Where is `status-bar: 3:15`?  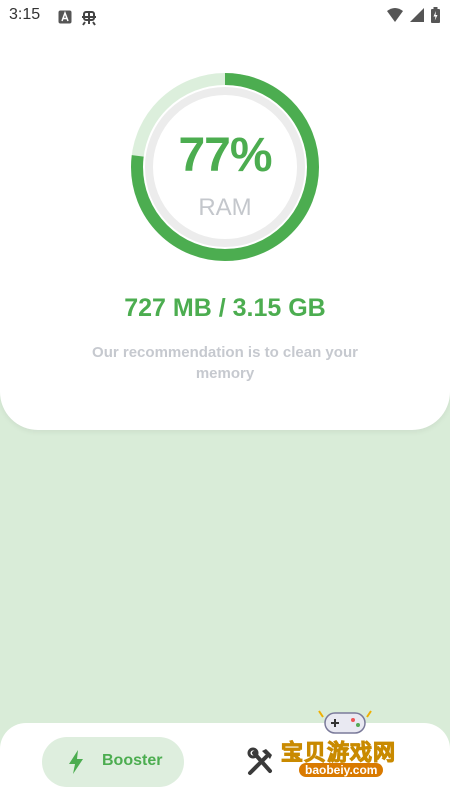 status-bar: 3:15 is located at coordinates (225, 17).